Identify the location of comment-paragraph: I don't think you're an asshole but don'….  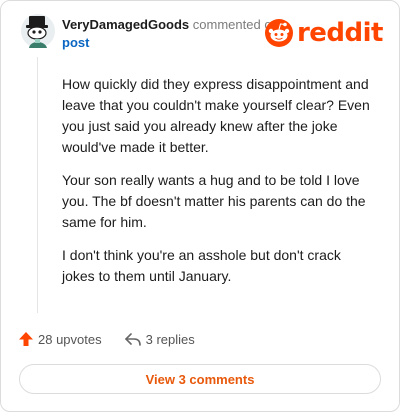
(201, 265).